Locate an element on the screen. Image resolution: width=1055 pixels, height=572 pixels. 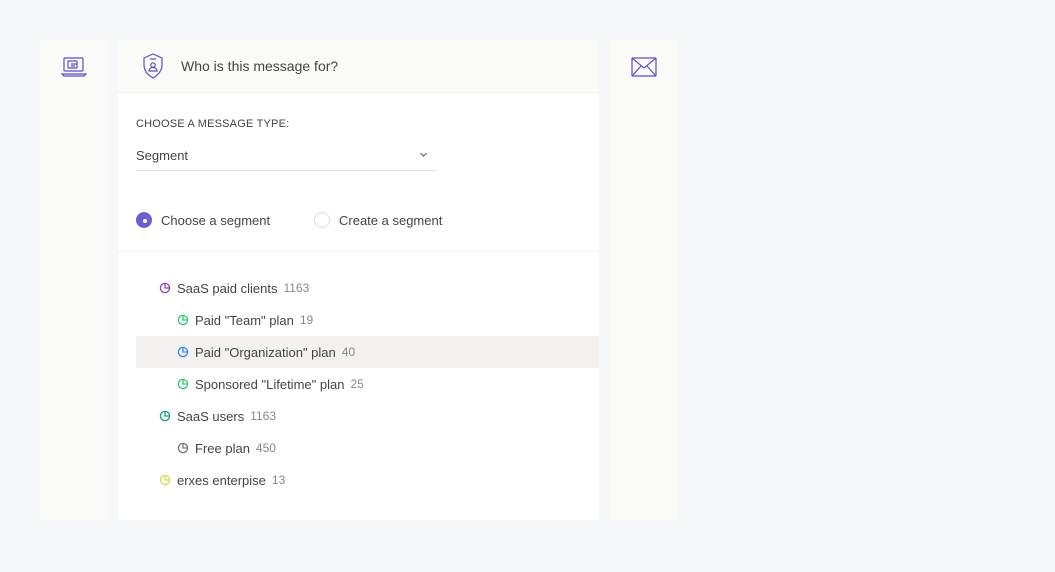
chevron-down-icon is located at coordinates (423, 154).